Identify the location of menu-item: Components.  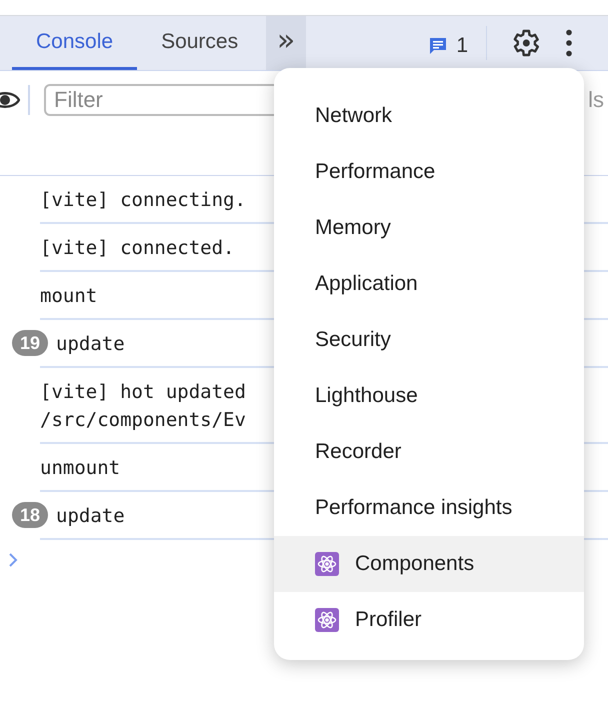
(429, 564).